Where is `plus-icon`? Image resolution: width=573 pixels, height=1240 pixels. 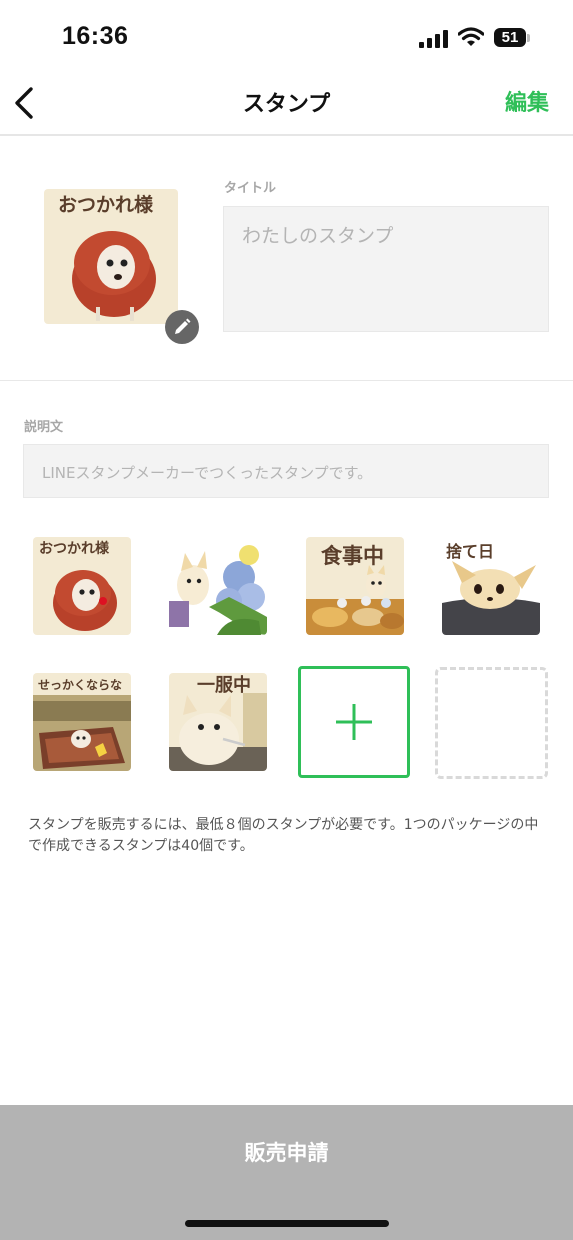
plus-icon is located at coordinates (354, 722).